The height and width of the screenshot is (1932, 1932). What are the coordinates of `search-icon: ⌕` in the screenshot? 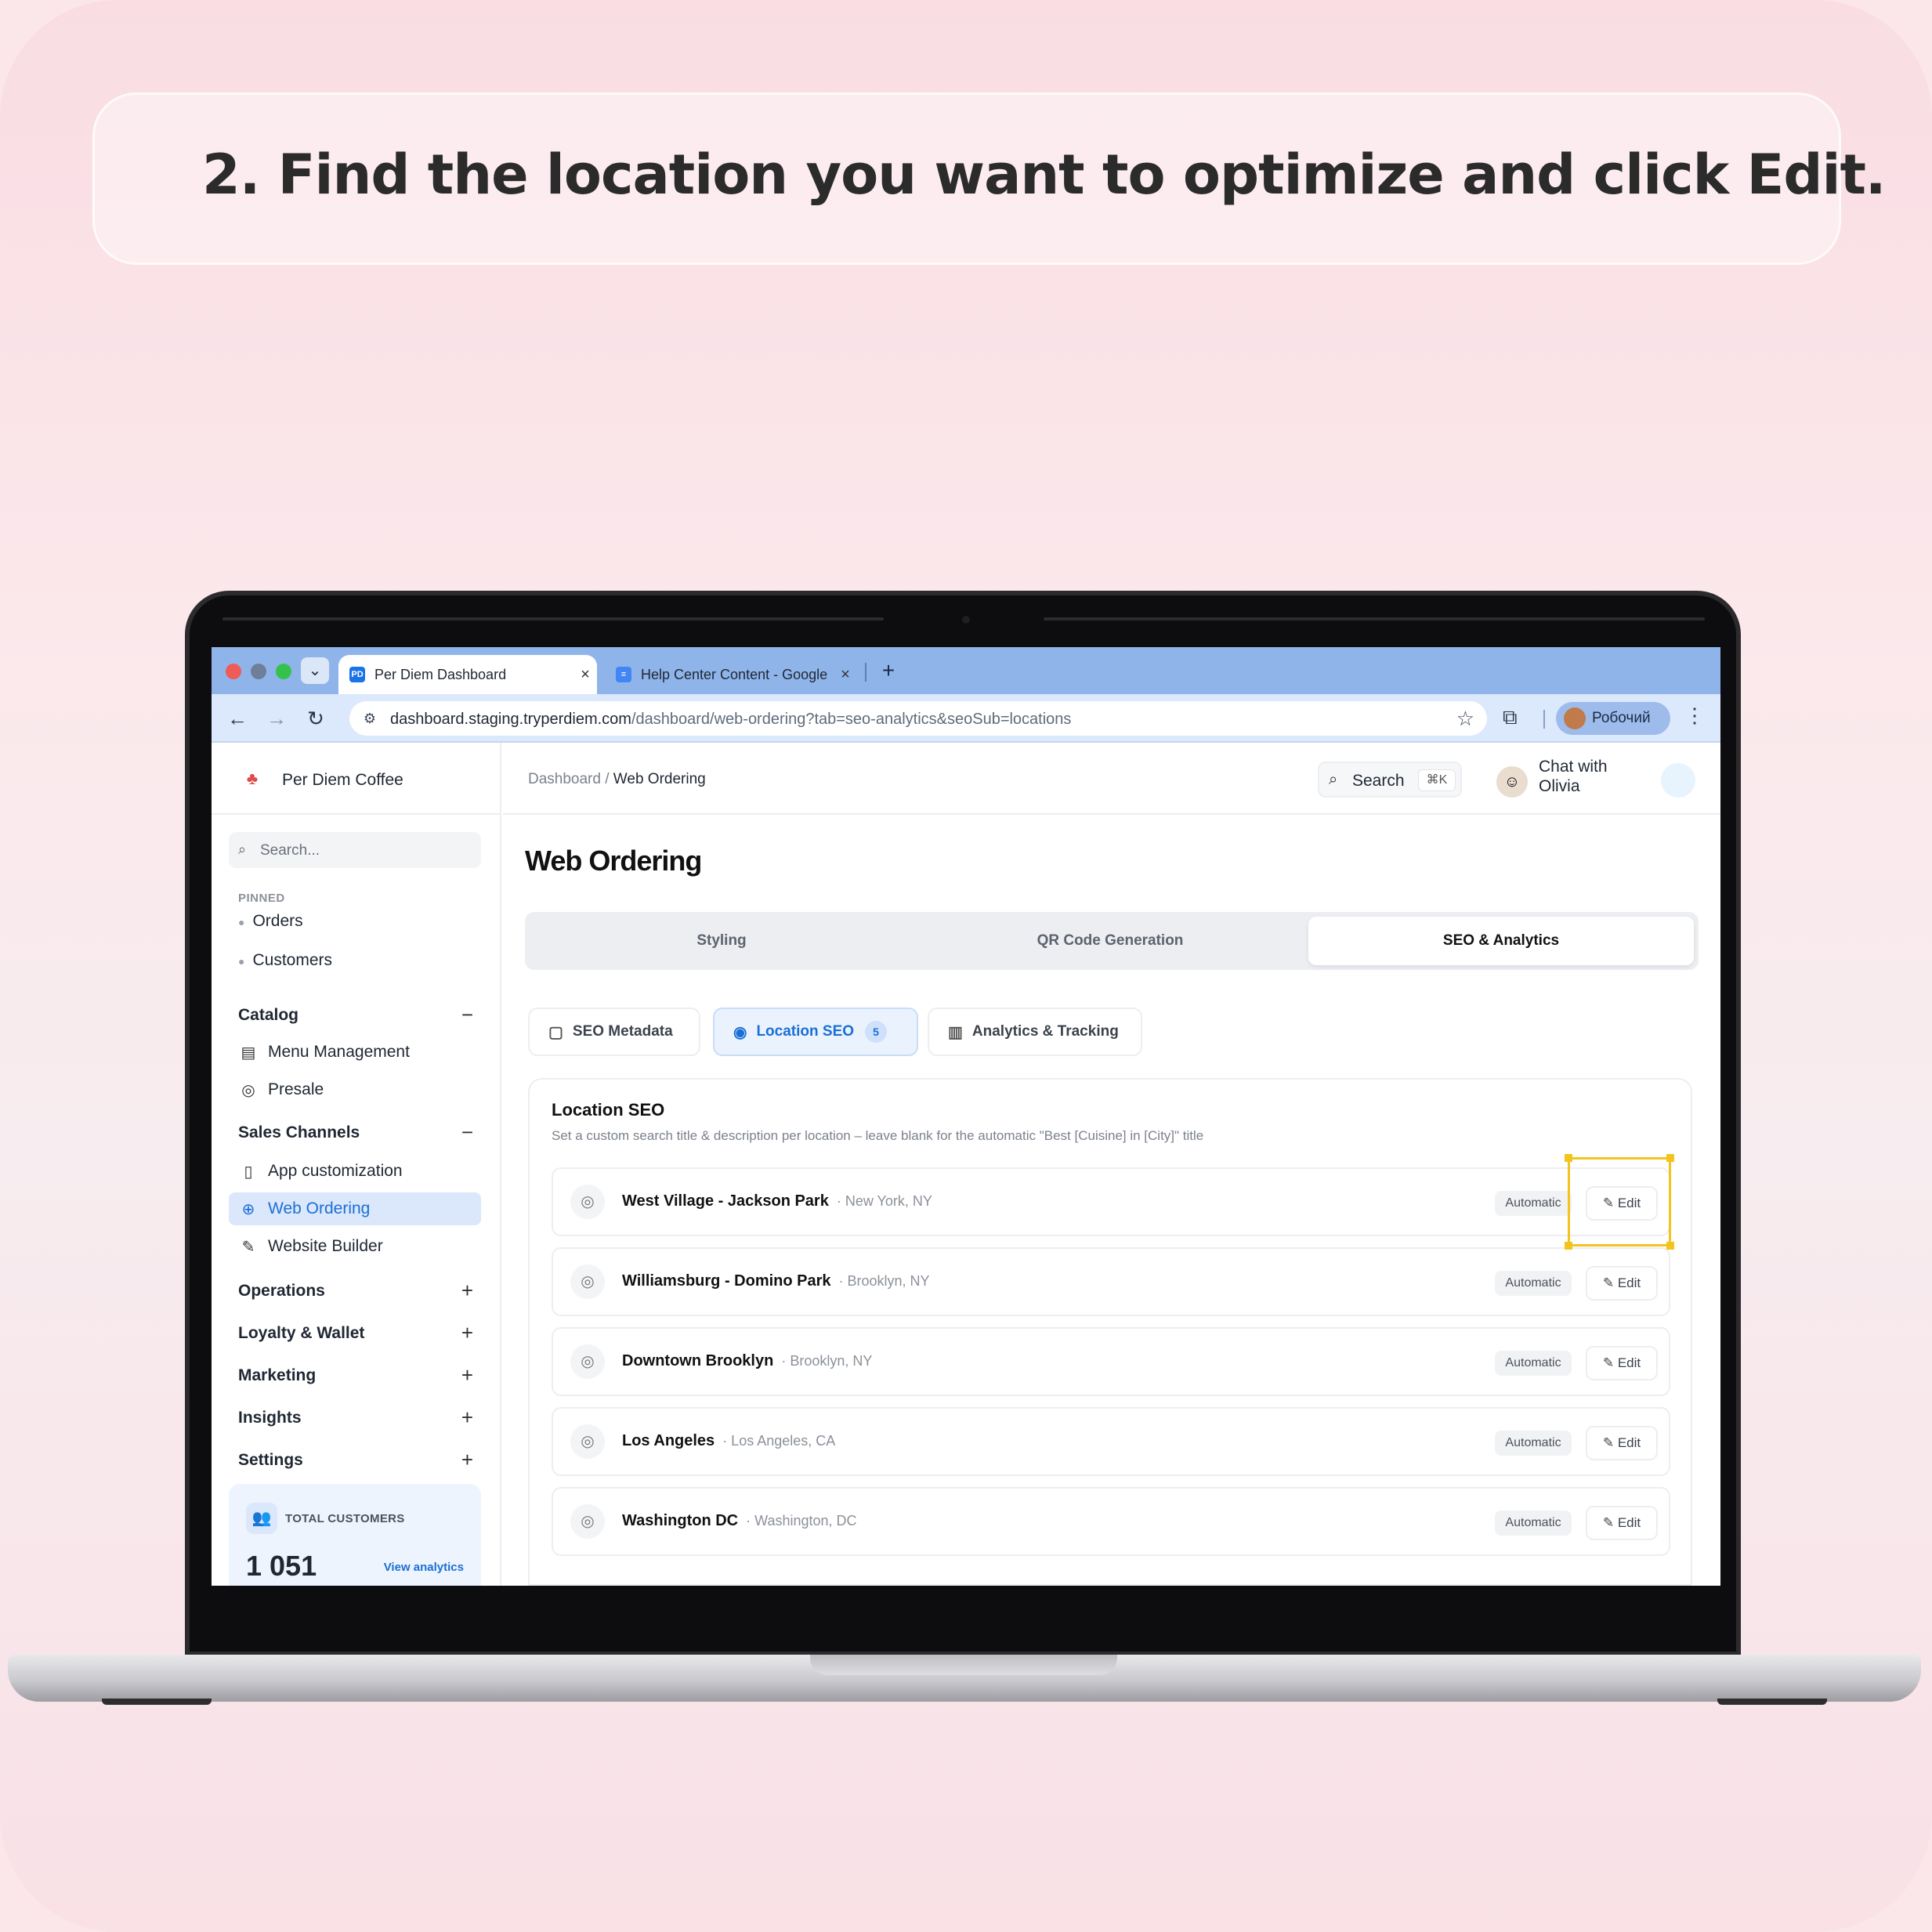 It's located at (1333, 780).